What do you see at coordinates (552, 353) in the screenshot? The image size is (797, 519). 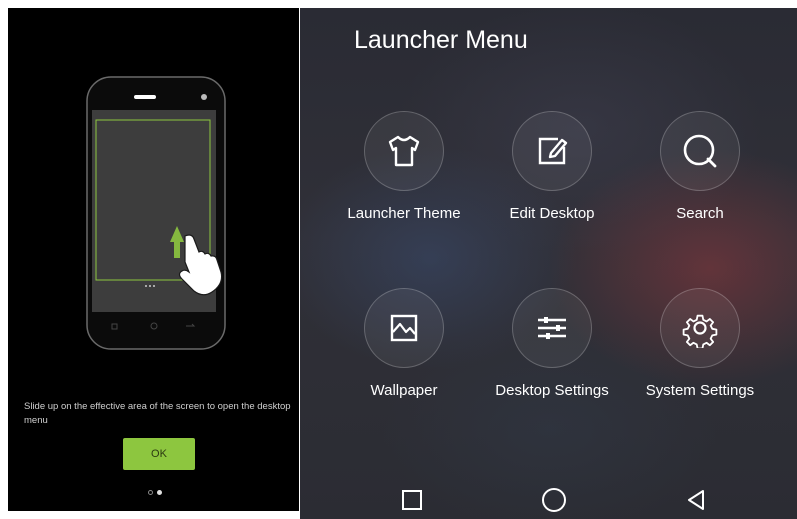 I see `desktop-settings-button: Desktop Settings` at bounding box center [552, 353].